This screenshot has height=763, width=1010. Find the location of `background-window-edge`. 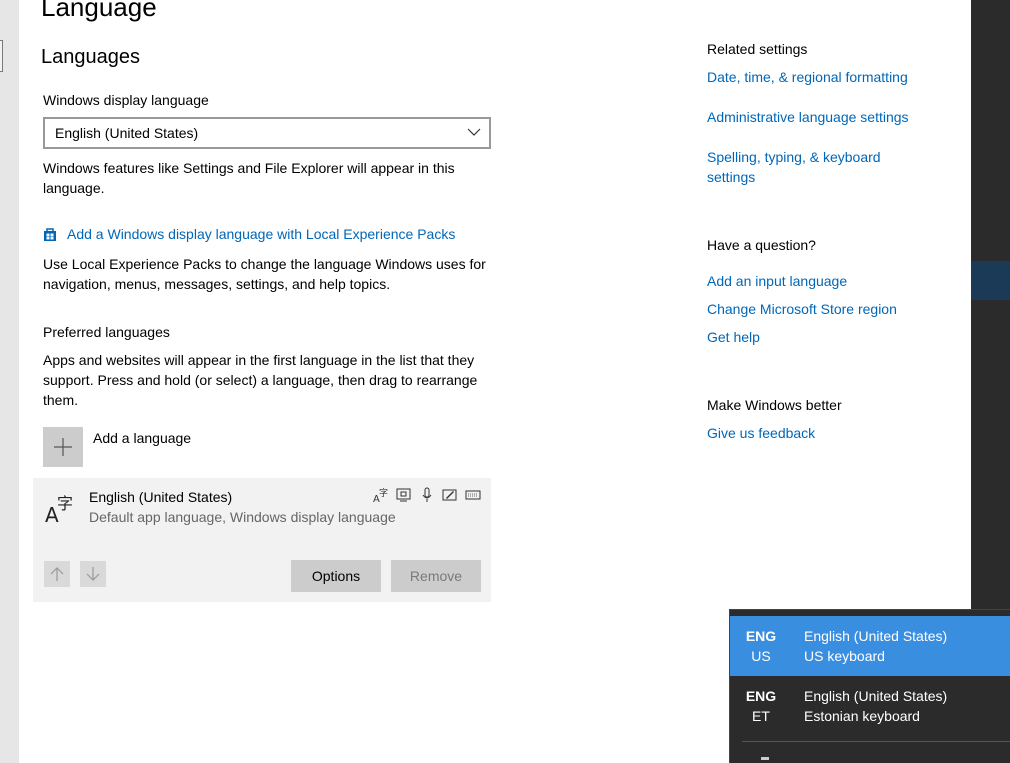

background-window-edge is located at coordinates (1, 56).